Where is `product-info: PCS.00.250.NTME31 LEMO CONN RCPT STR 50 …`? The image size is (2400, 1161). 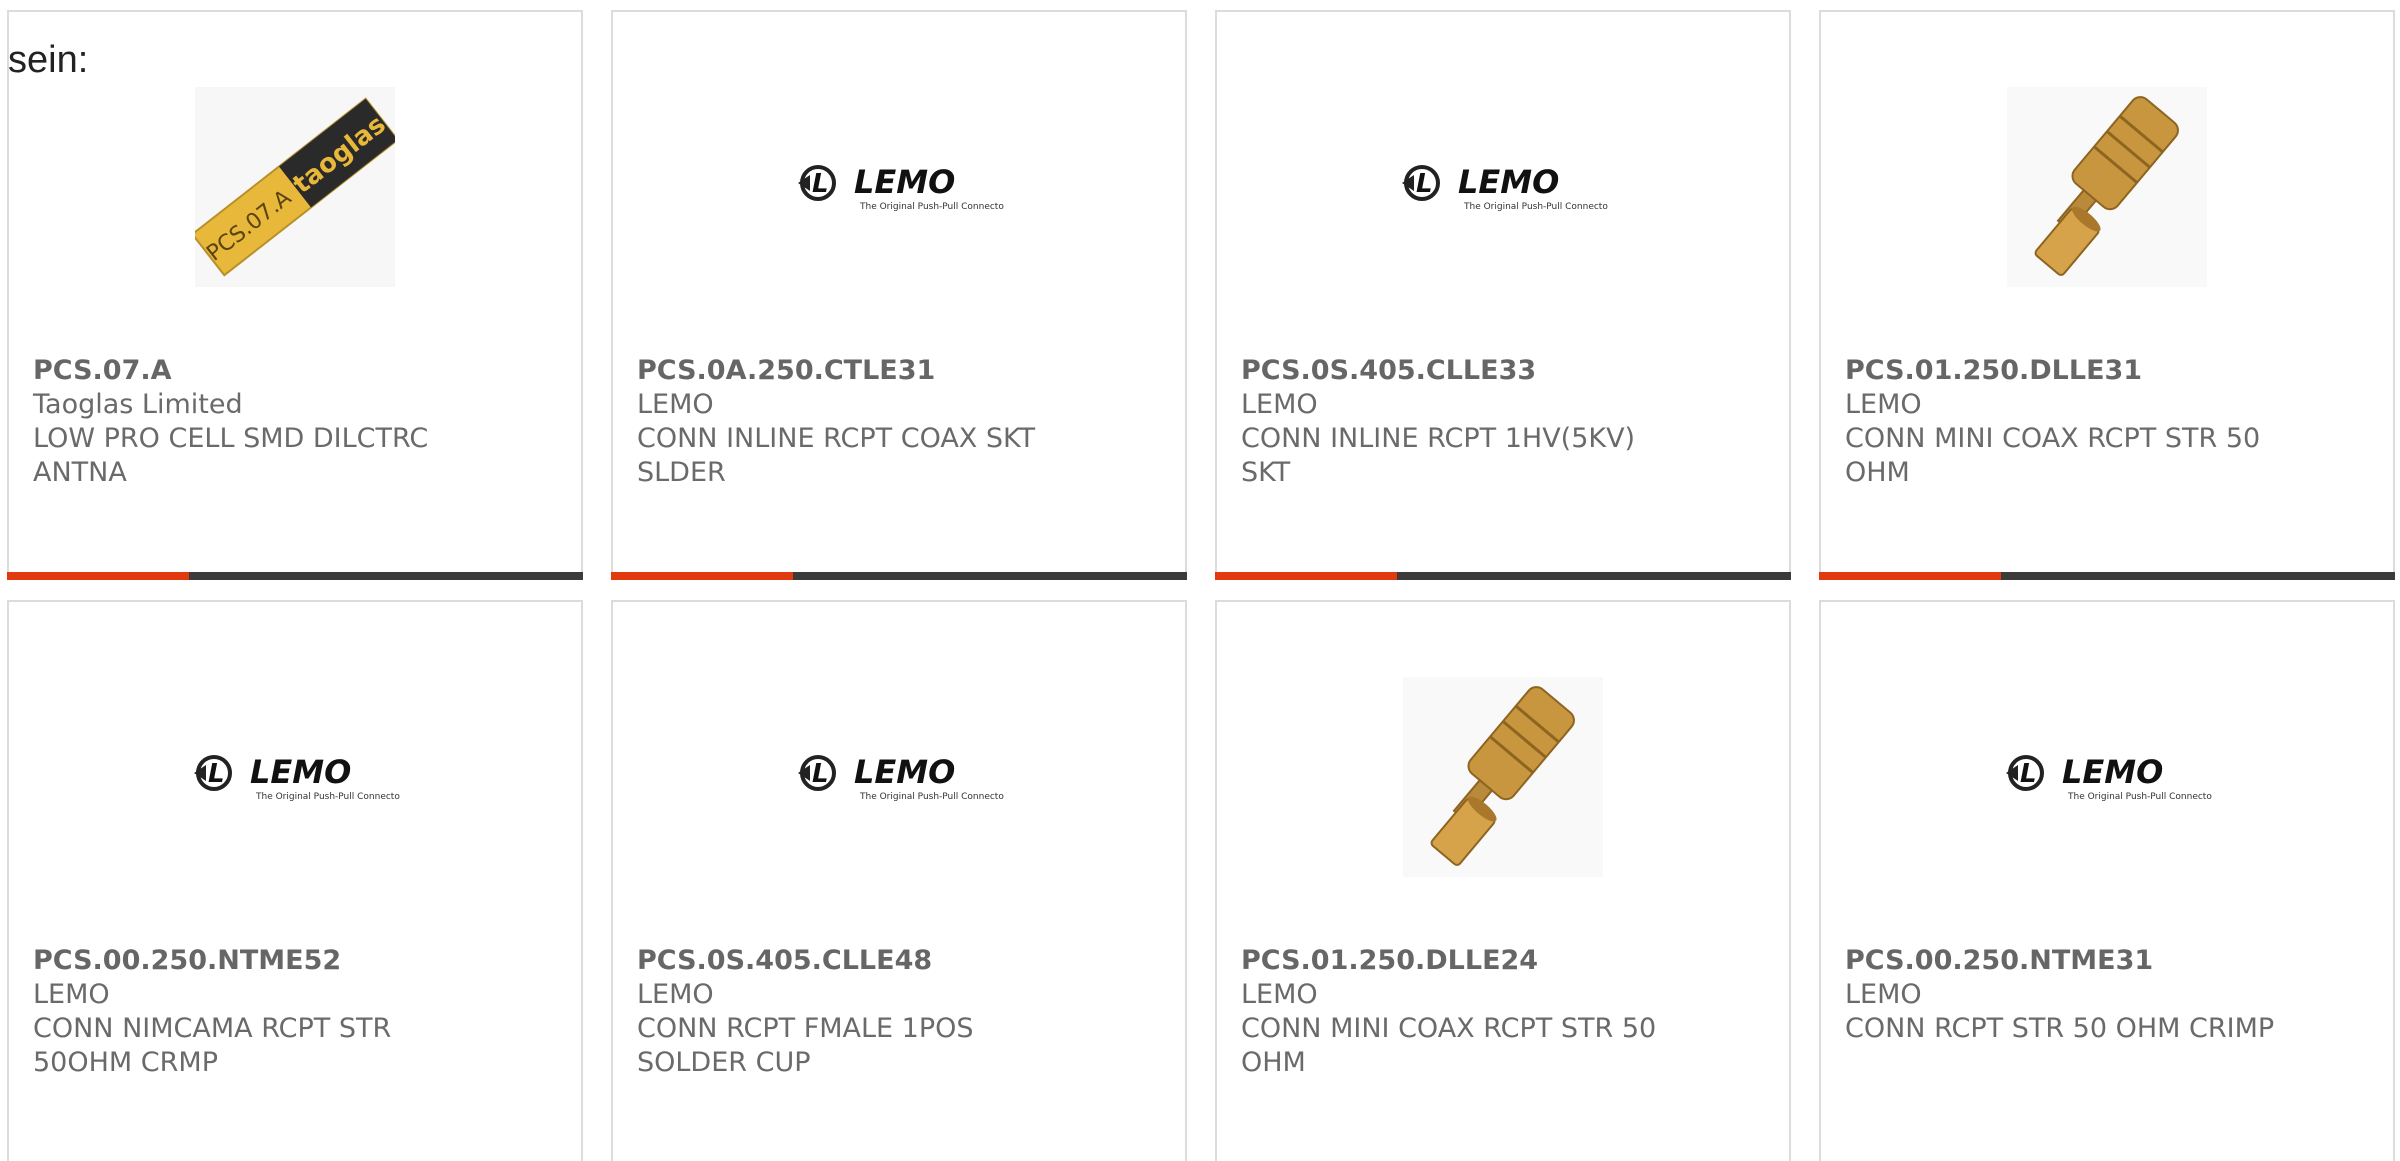
product-info: PCS.00.250.NTME31 LEMO CONN RCPT STR 50 … is located at coordinates (2107, 995).